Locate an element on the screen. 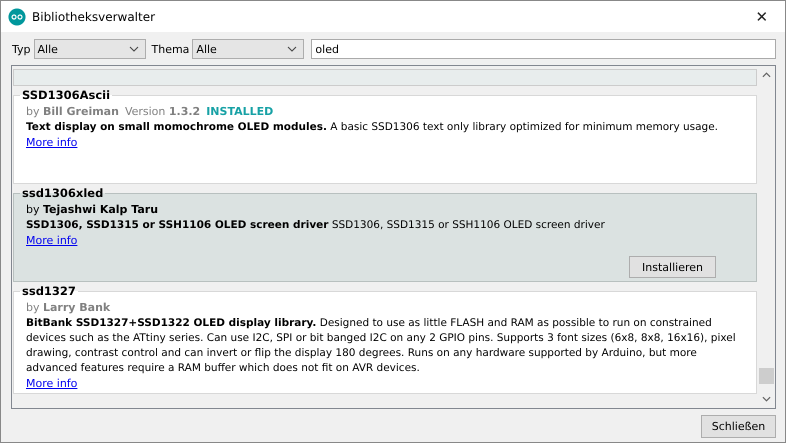  scrollbar-thumb is located at coordinates (766, 376).